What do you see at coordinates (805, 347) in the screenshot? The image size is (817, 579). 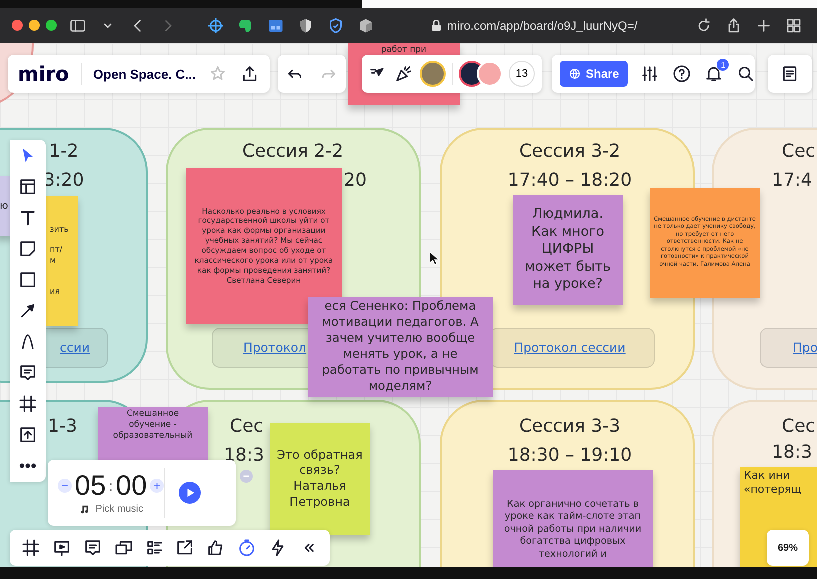 I see `session-link: Про` at bounding box center [805, 347].